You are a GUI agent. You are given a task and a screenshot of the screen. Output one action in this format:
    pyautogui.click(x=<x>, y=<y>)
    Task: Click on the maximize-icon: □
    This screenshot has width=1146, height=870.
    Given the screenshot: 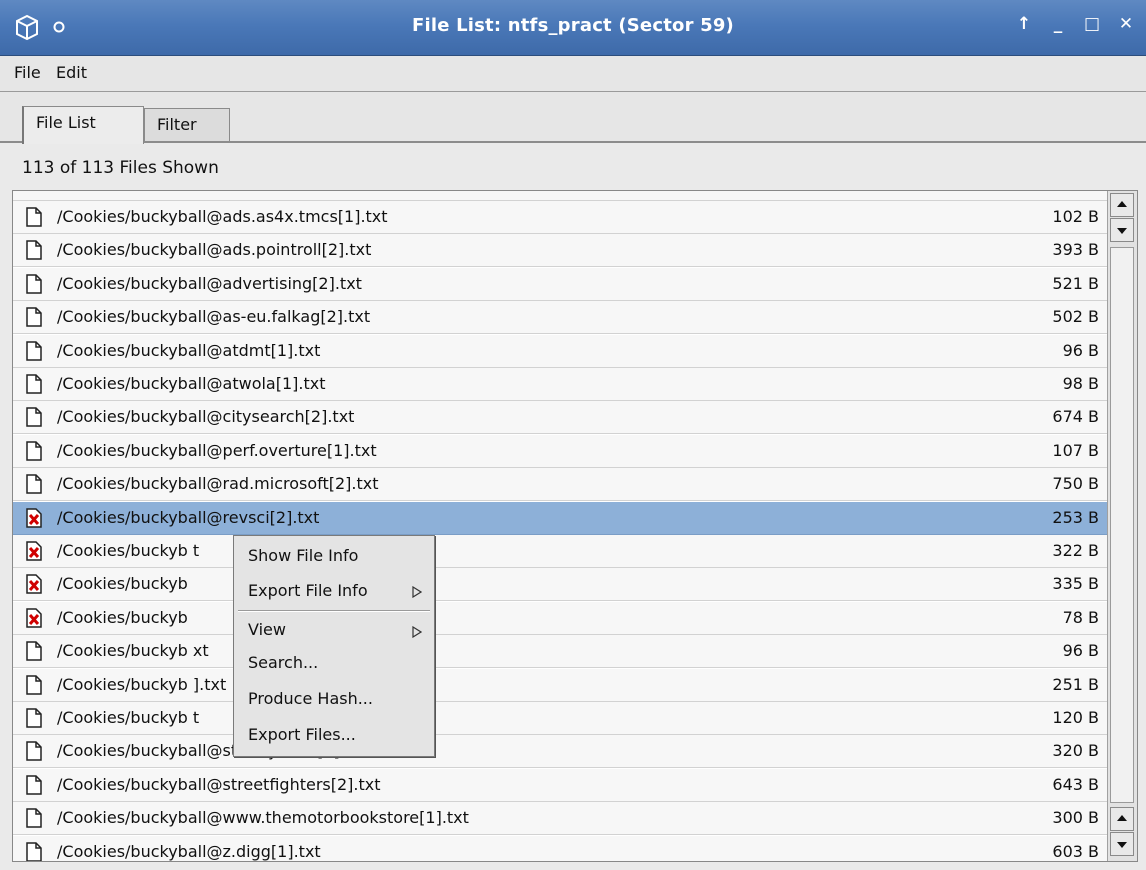 What is the action you would take?
    pyautogui.click(x=1092, y=24)
    